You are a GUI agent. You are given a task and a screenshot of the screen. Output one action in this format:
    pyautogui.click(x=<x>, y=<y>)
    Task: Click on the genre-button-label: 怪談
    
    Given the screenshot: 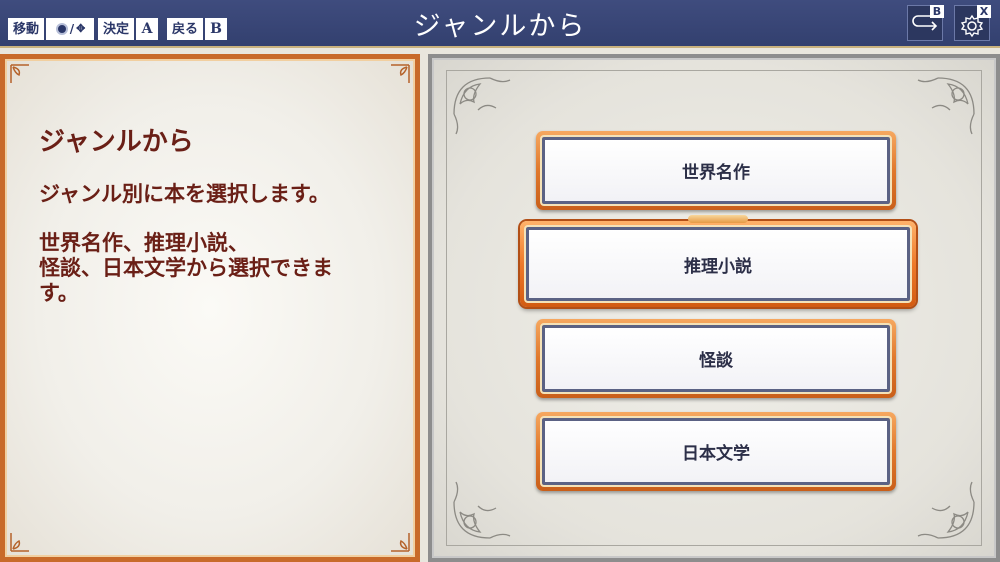 What is the action you would take?
    pyautogui.click(x=716, y=358)
    